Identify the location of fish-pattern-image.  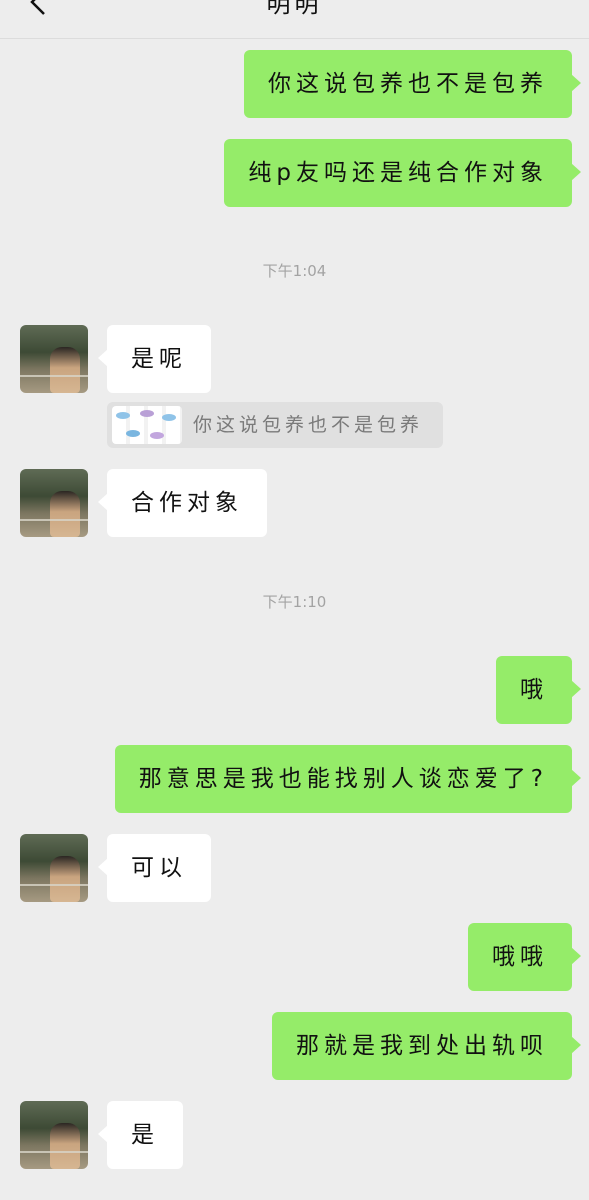
(147, 425).